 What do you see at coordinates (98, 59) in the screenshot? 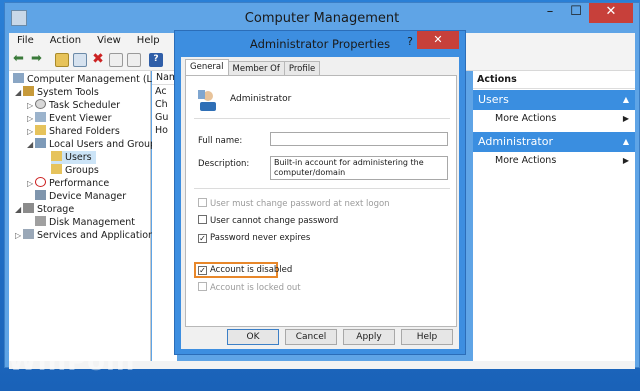
I see `delete-icon: ✖` at bounding box center [98, 59].